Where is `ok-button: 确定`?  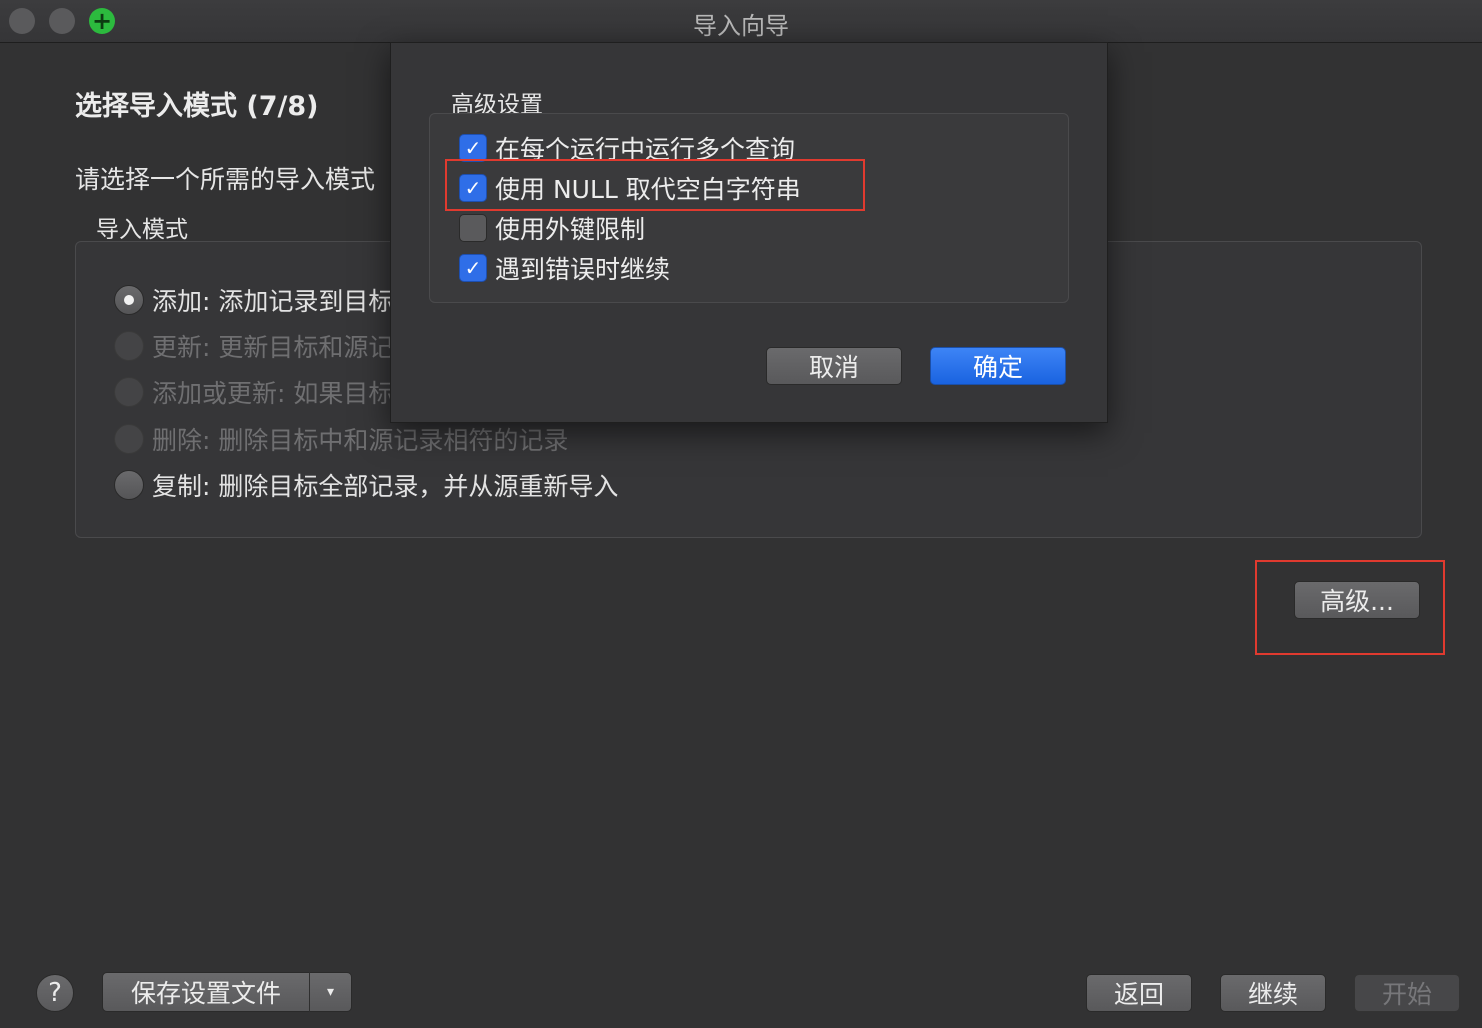
ok-button: 确定 is located at coordinates (998, 366).